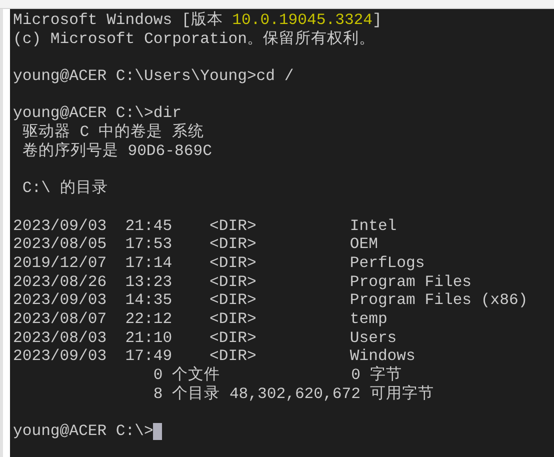 The image size is (554, 457). What do you see at coordinates (112, 132) in the screenshot?
I see `terminal-line: 驱动器 C 中的卷是 系统` at bounding box center [112, 132].